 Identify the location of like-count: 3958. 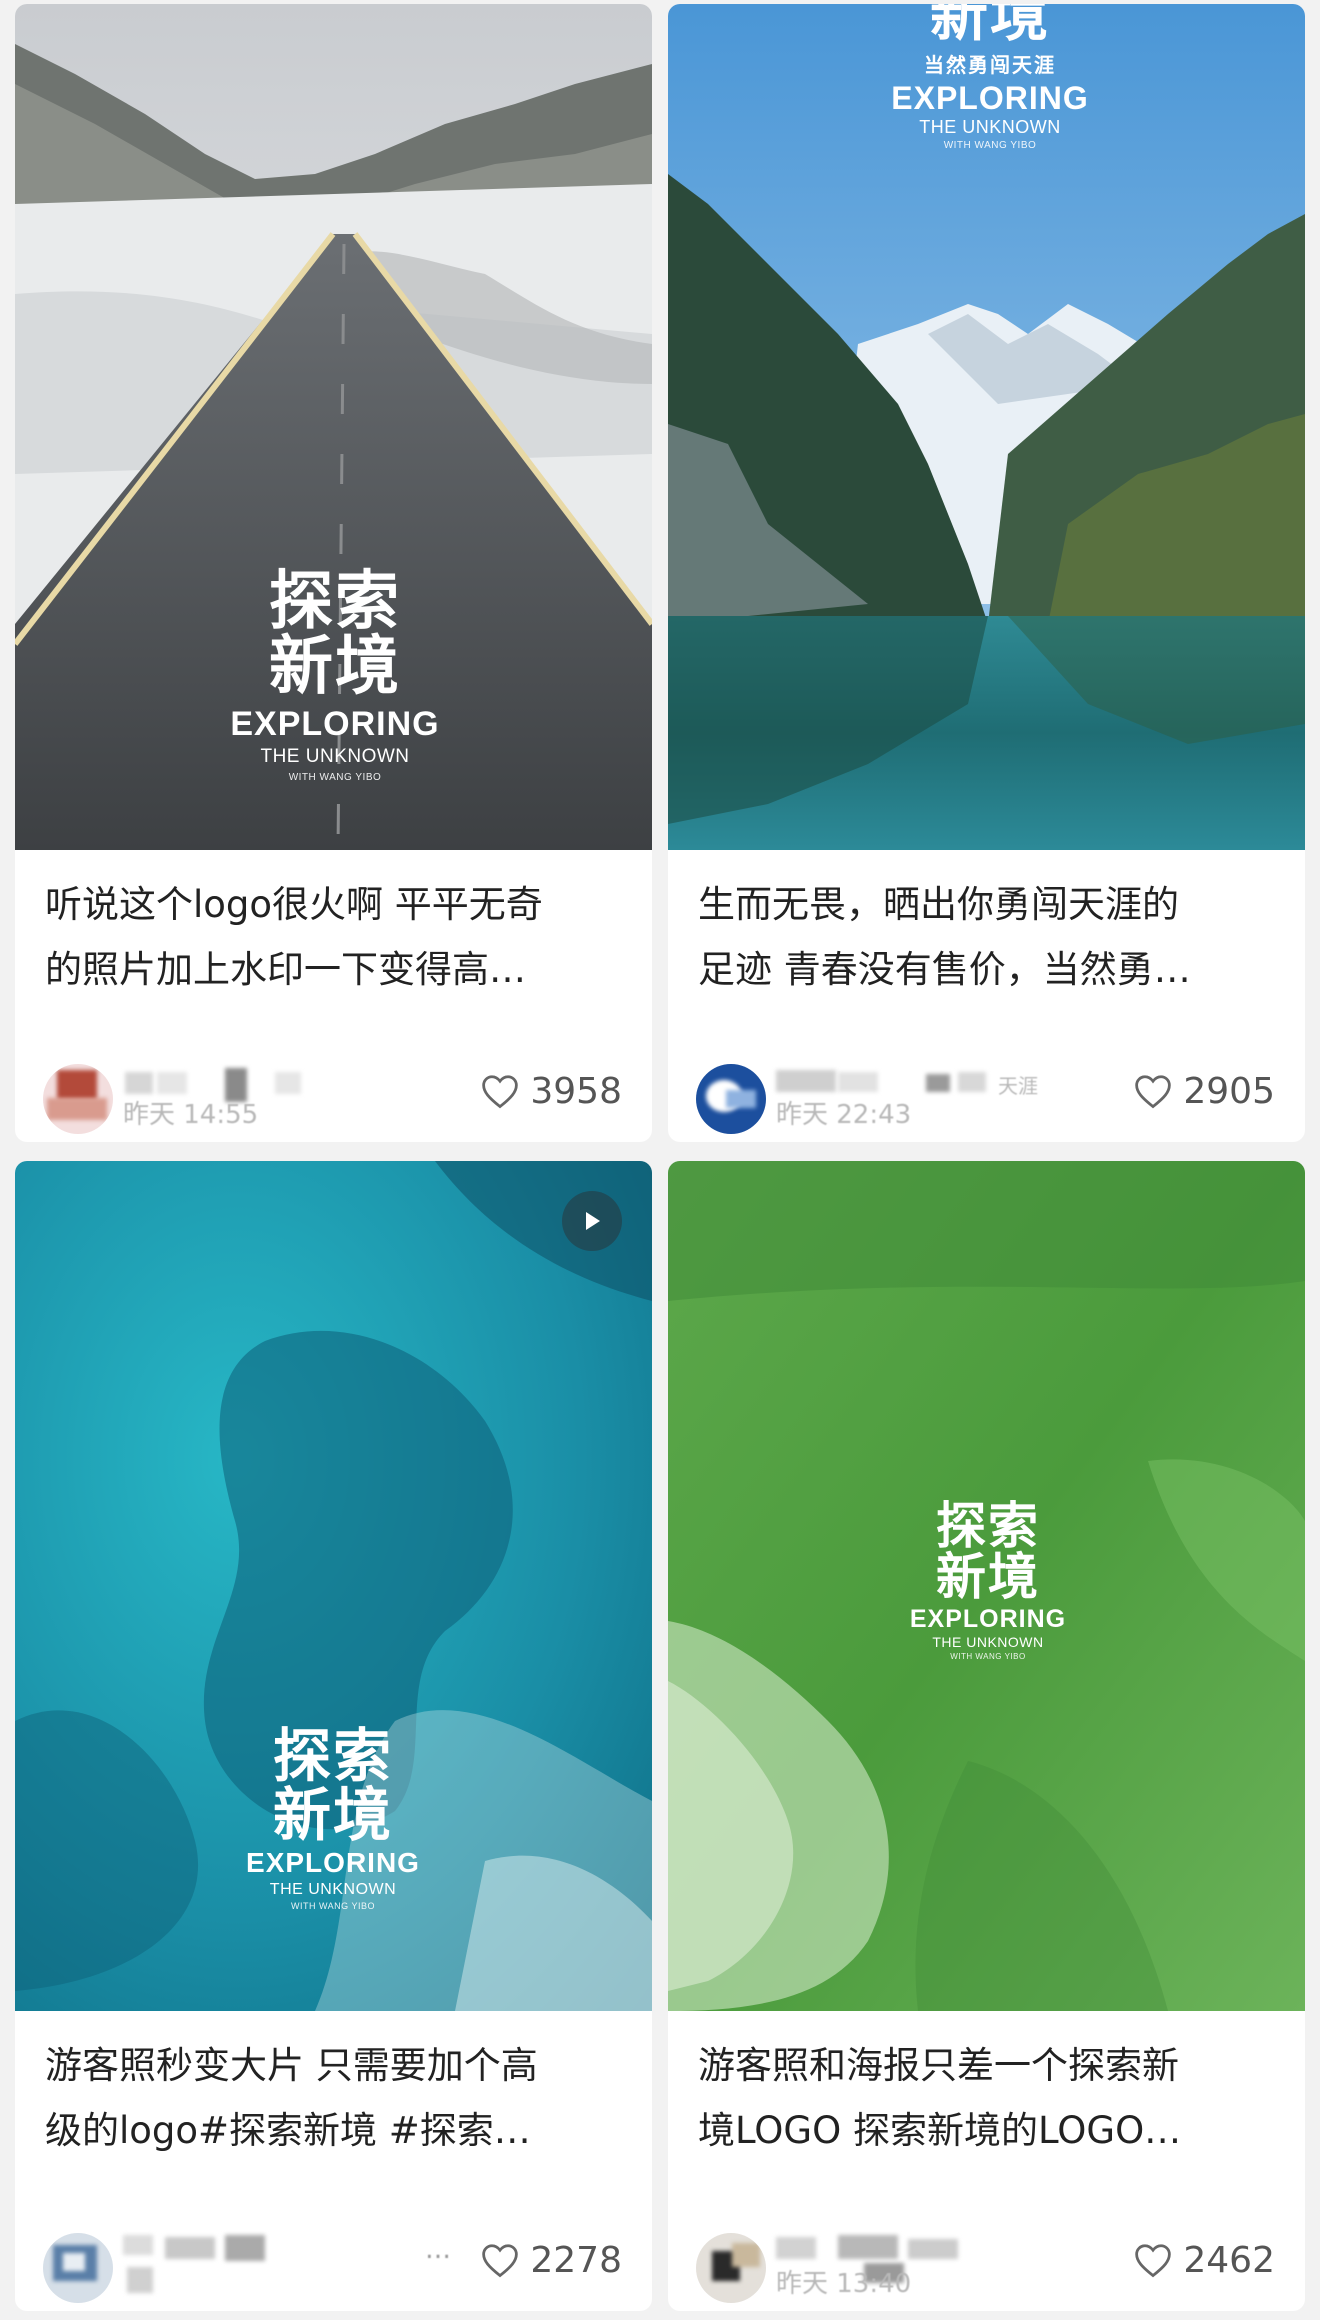
(576, 1091).